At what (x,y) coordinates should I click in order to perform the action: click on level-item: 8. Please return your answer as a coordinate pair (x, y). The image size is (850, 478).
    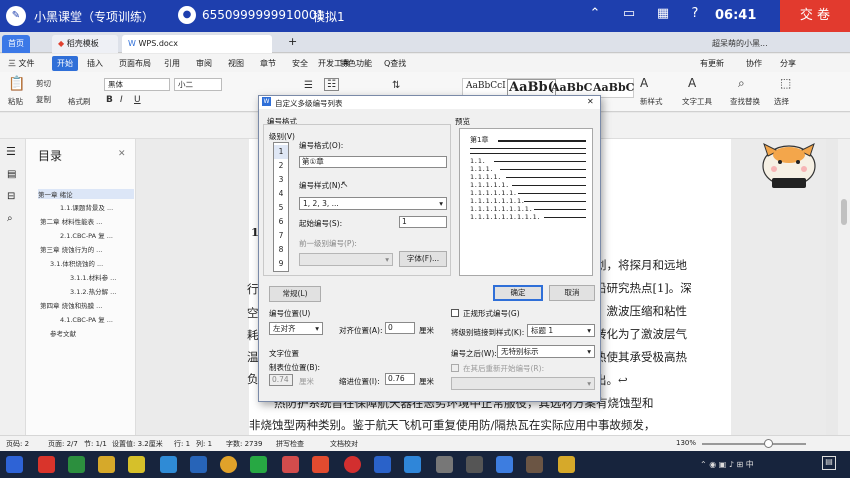
    Looking at the image, I should click on (281, 250).